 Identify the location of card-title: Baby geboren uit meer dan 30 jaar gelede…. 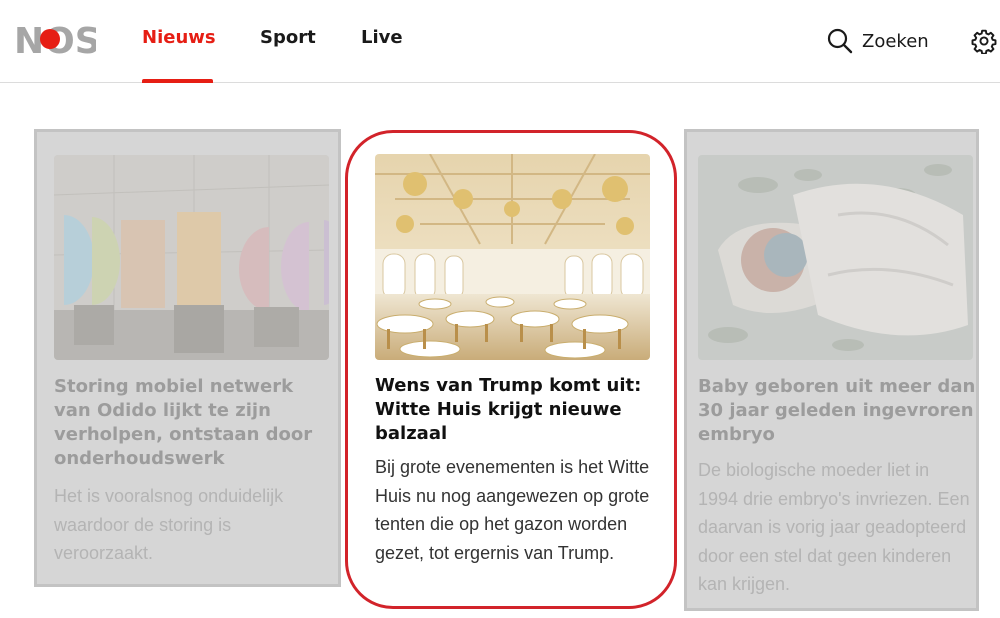
(838, 411).